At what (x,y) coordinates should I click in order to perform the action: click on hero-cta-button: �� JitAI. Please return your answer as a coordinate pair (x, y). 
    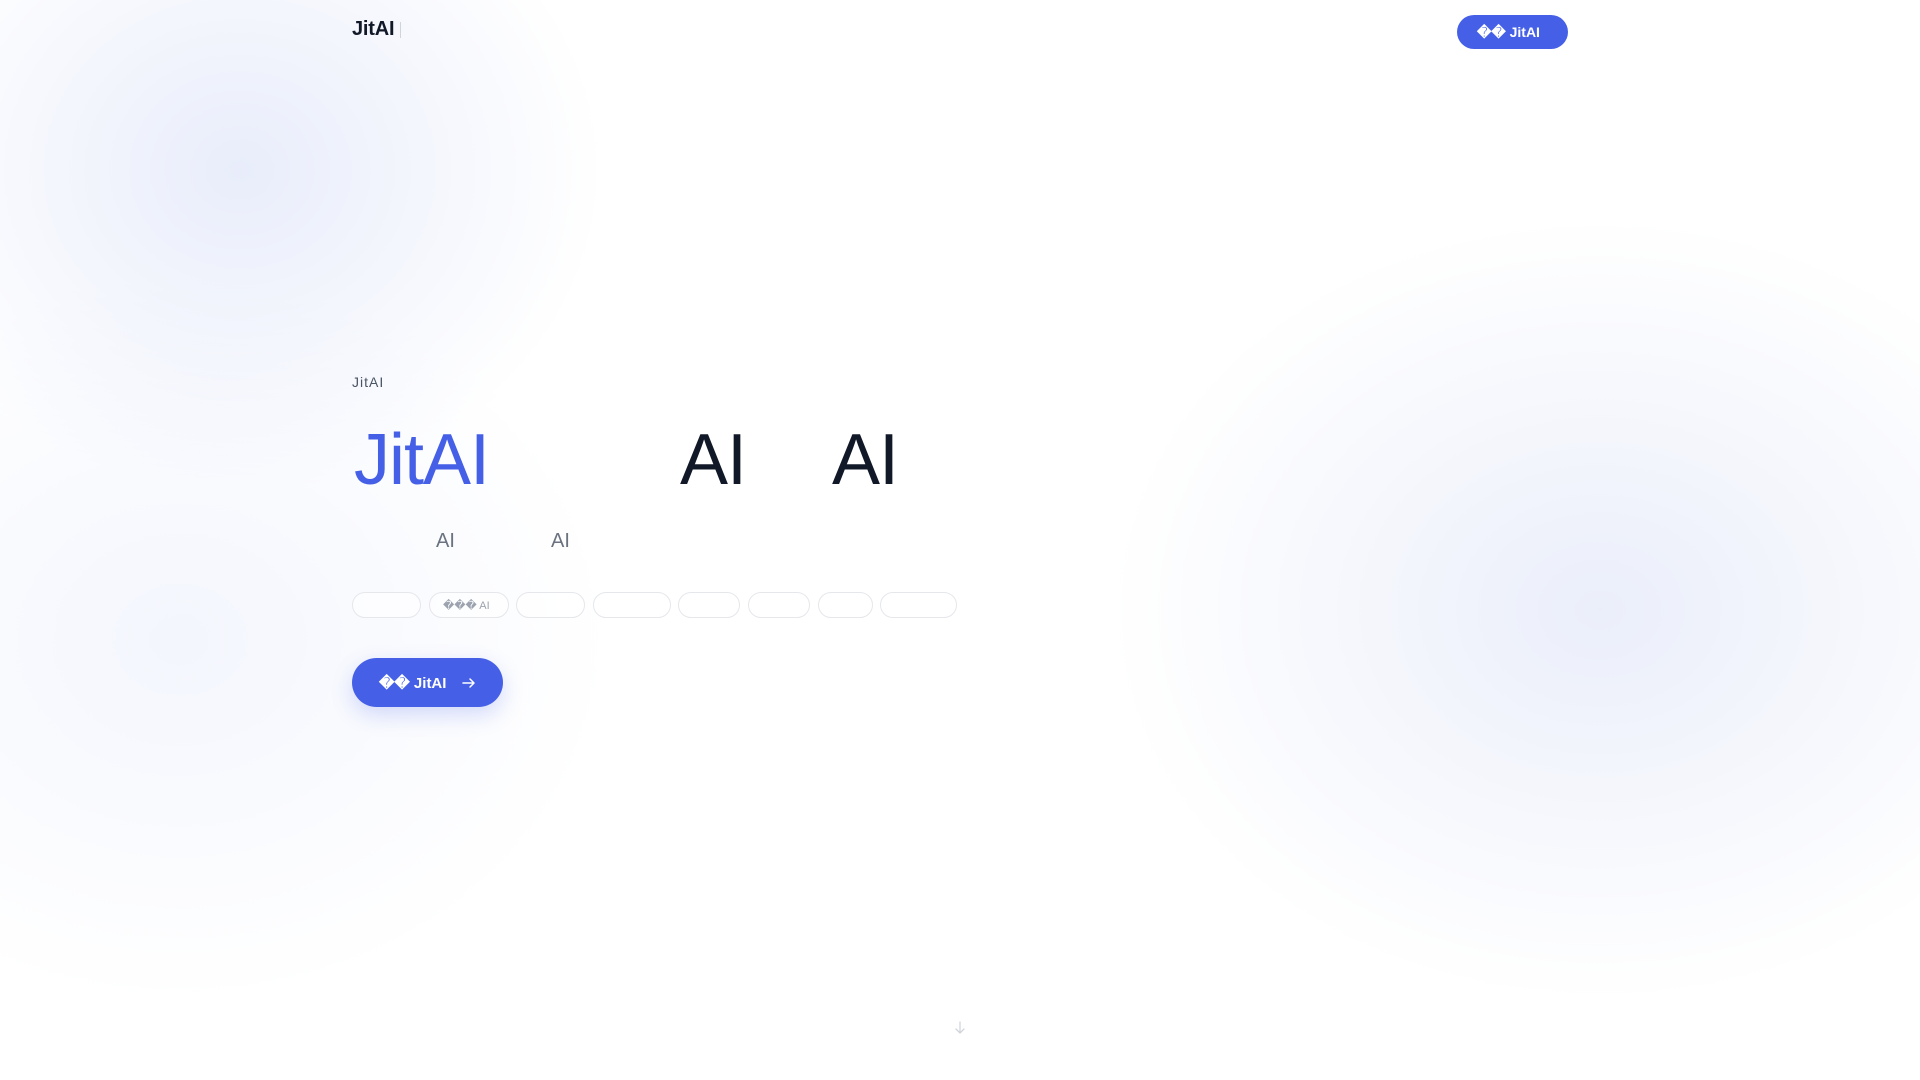
    Looking at the image, I should click on (427, 682).